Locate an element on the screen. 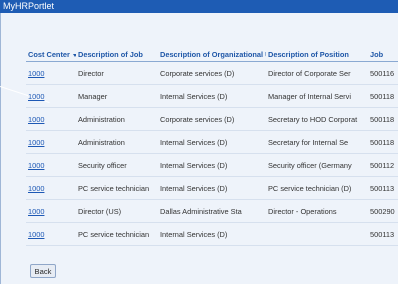  header-description-of-org-unit: Description of Organizational Unit is located at coordinates (212, 54).